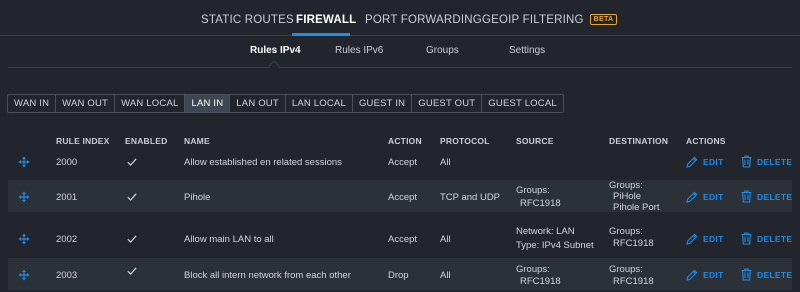  I want to click on header-protocol: PROTOCOL, so click(465, 141).